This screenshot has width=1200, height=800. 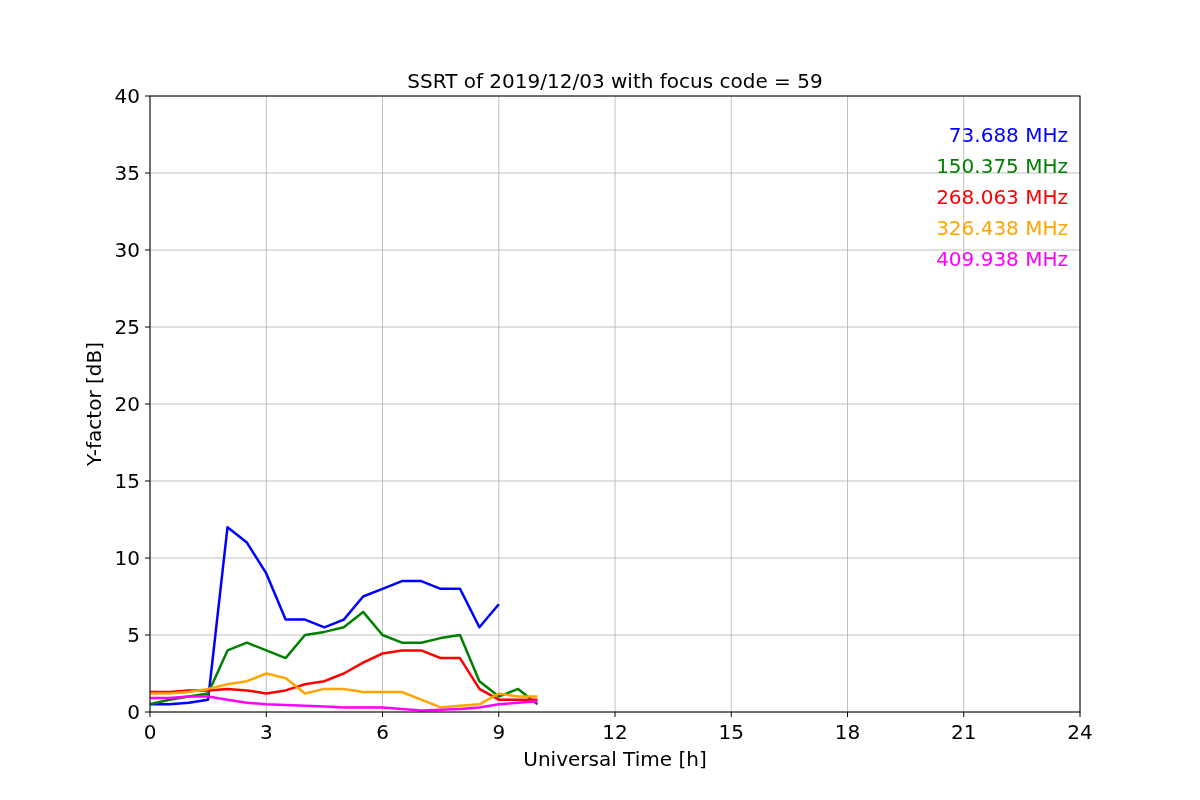 I want to click on x-tick-label: 6, so click(x=382, y=732).